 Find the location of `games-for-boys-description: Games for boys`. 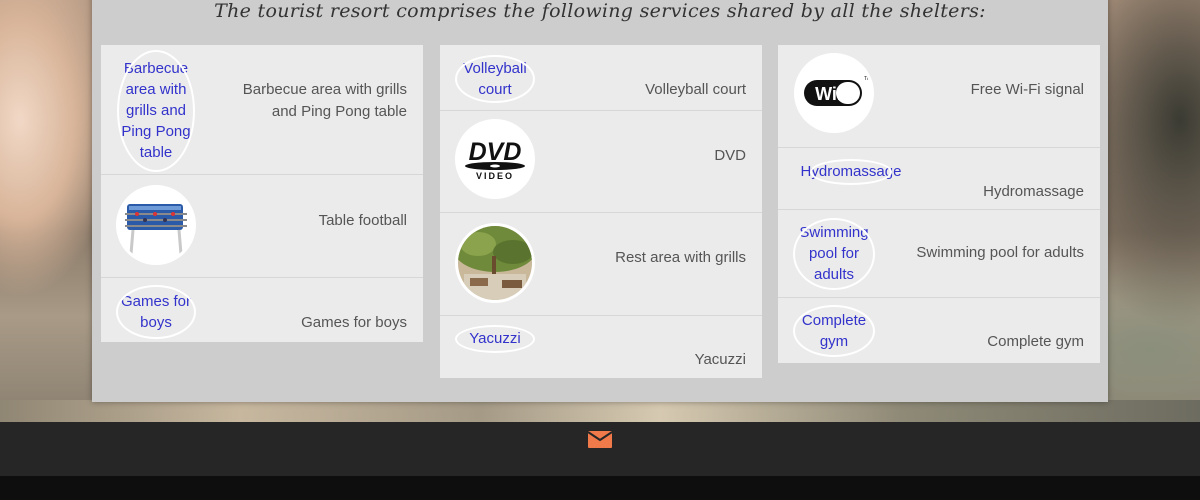

games-for-boys-description: Games for boys is located at coordinates (354, 322).